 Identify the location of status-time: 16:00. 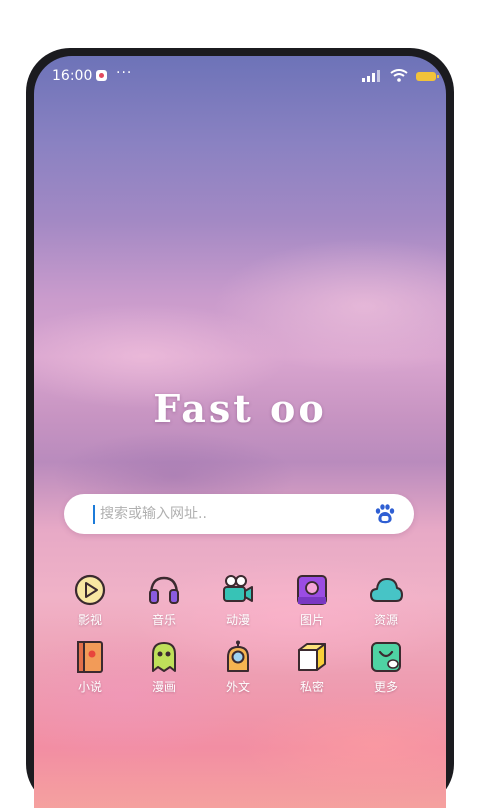
(72, 76).